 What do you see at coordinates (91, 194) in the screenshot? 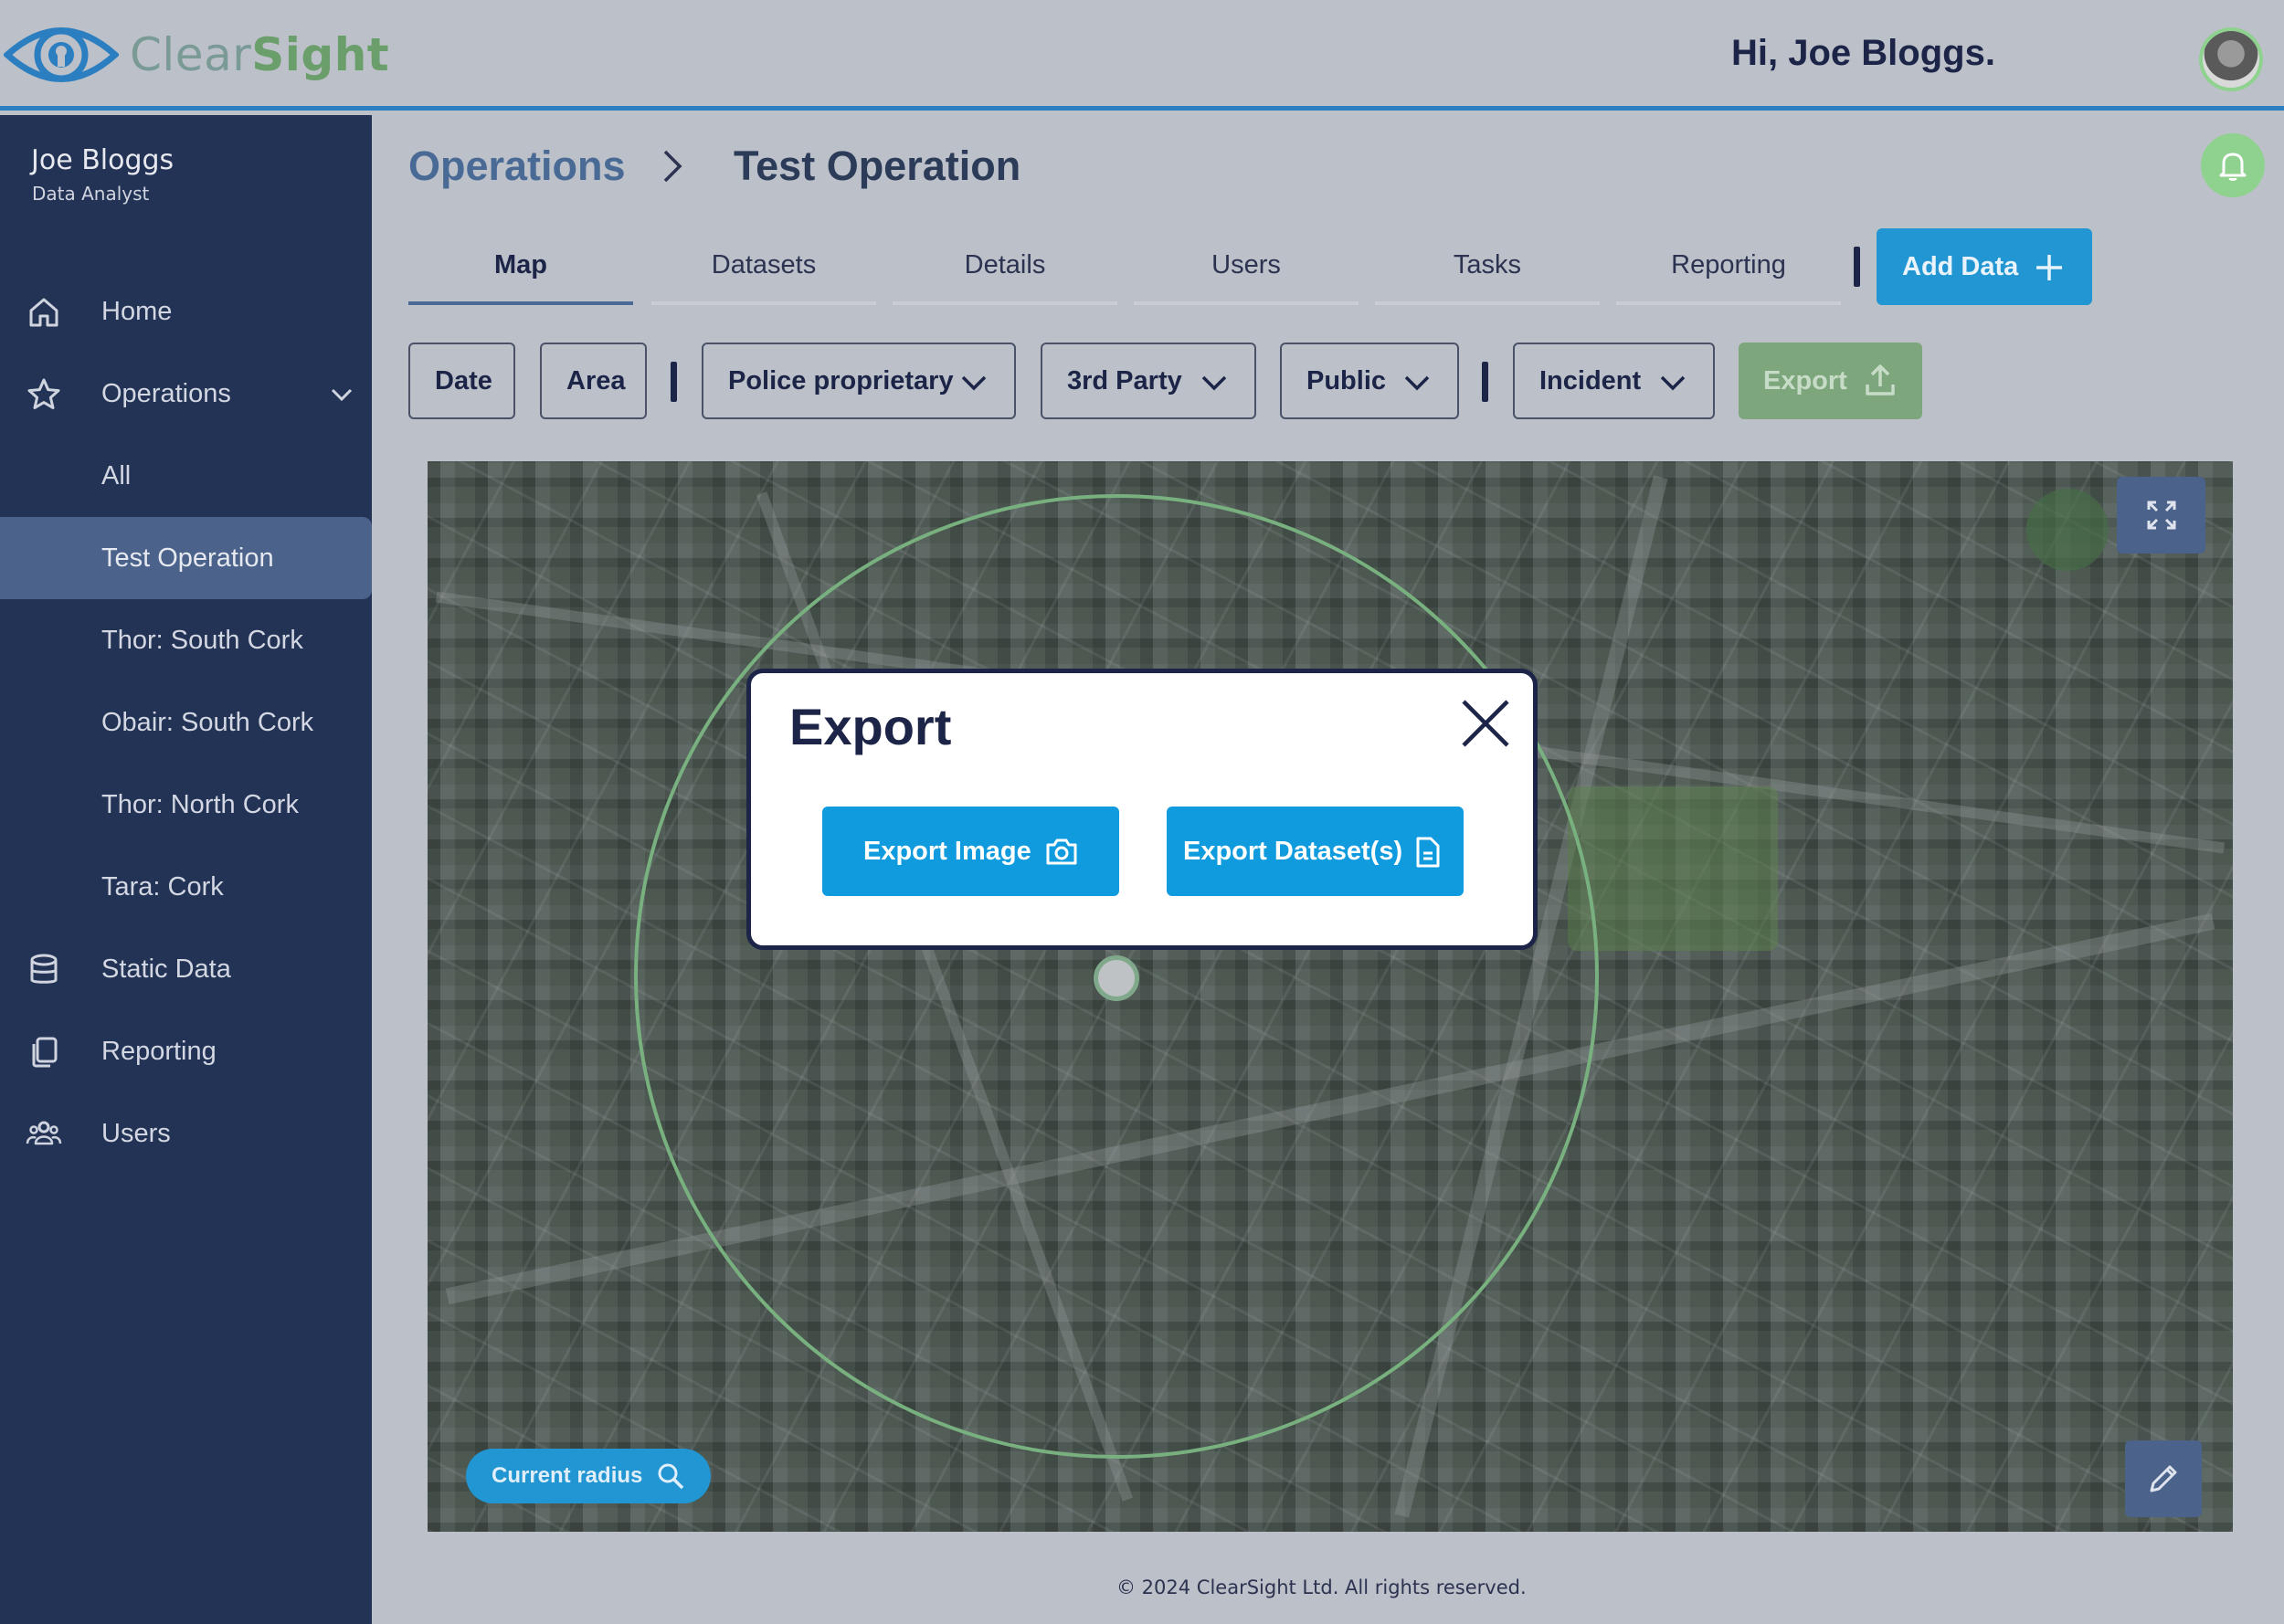
I see `sidebar-user-role: Data Analyst` at bounding box center [91, 194].